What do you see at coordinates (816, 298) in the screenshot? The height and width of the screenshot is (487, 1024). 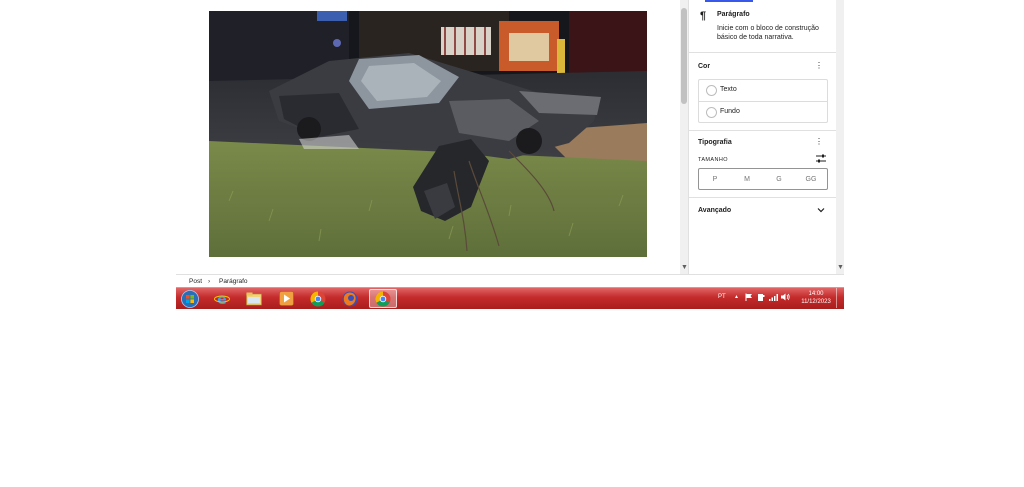 I see `system-clock: 14:00 11/12/2023` at bounding box center [816, 298].